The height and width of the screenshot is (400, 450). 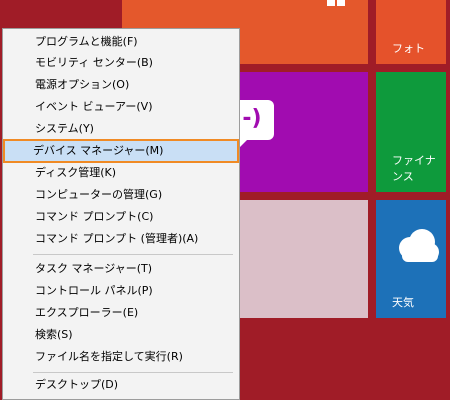 I want to click on menu-item-command-prompt-admin: コマンド プロンプト (管理者)(A), so click(x=121, y=239).